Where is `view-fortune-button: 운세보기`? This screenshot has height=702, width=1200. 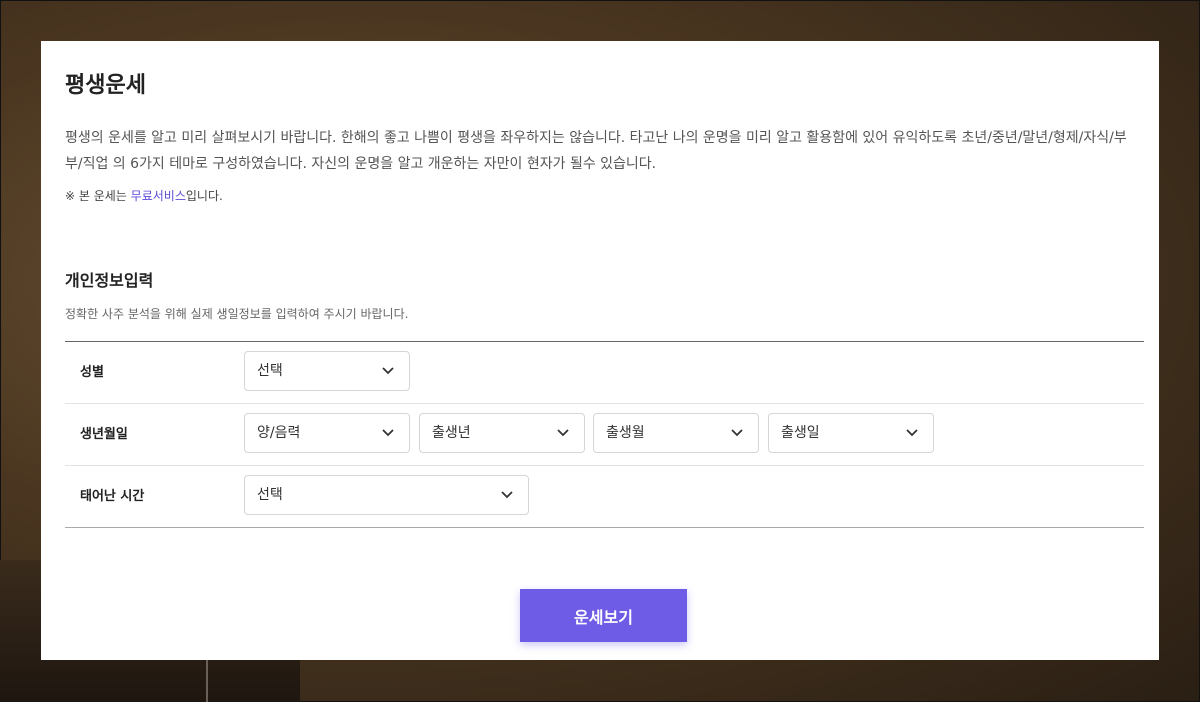 view-fortune-button: 운세보기 is located at coordinates (603, 615).